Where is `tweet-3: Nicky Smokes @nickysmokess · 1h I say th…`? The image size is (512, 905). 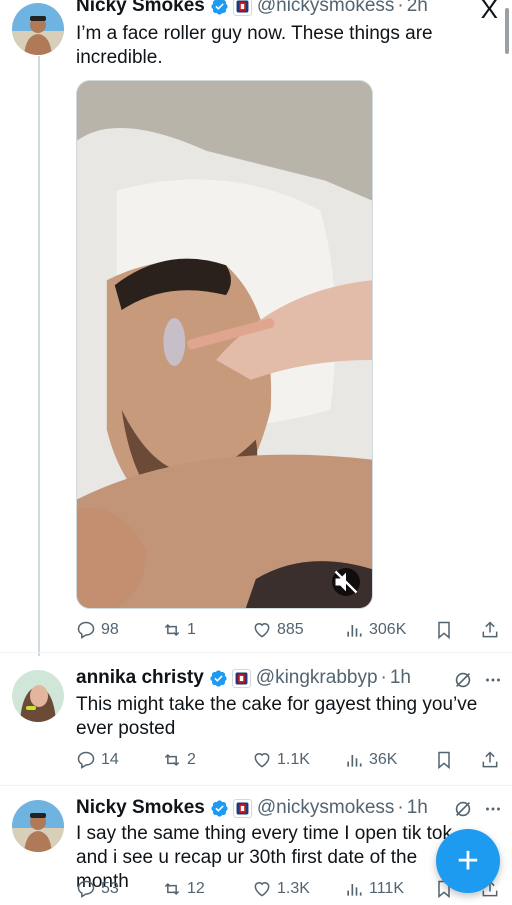 tweet-3: Nicky Smokes @nickysmokess · 1h I say th… is located at coordinates (256, 845).